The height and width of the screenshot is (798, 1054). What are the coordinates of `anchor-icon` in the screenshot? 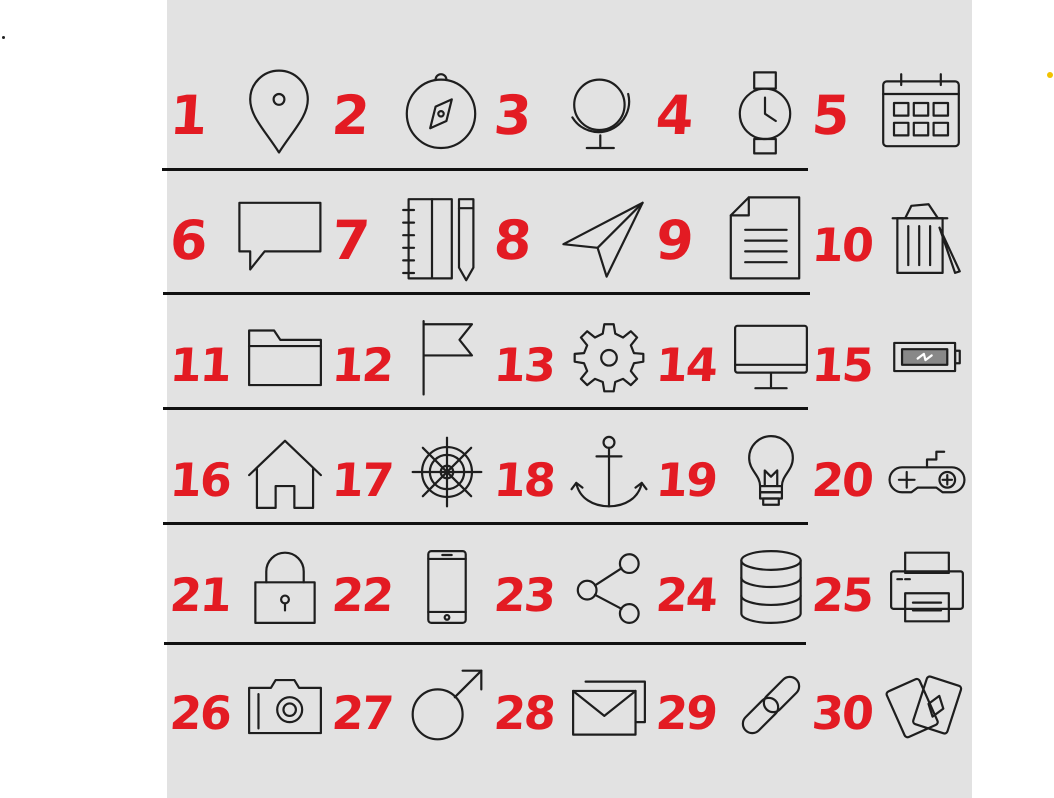 It's located at (609, 472).